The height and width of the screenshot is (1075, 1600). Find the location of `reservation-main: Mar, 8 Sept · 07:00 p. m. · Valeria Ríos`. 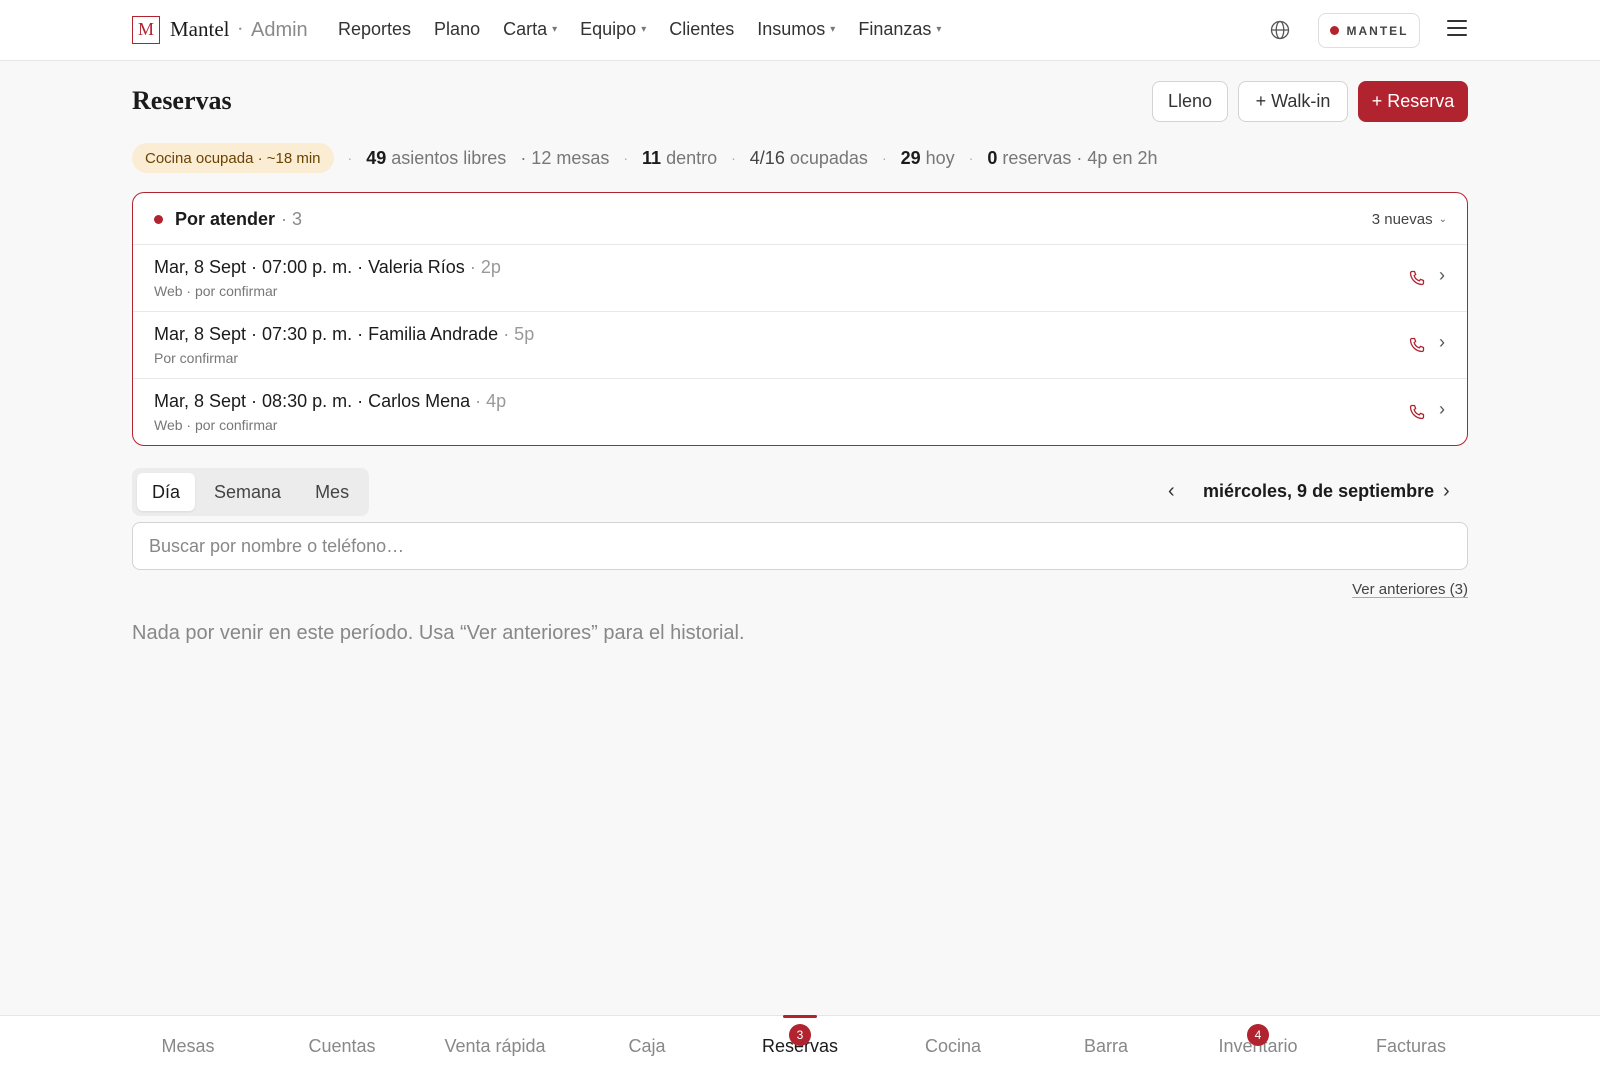

reservation-main: Mar, 8 Sept · 07:00 p. m. · Valeria Ríos is located at coordinates (309, 267).